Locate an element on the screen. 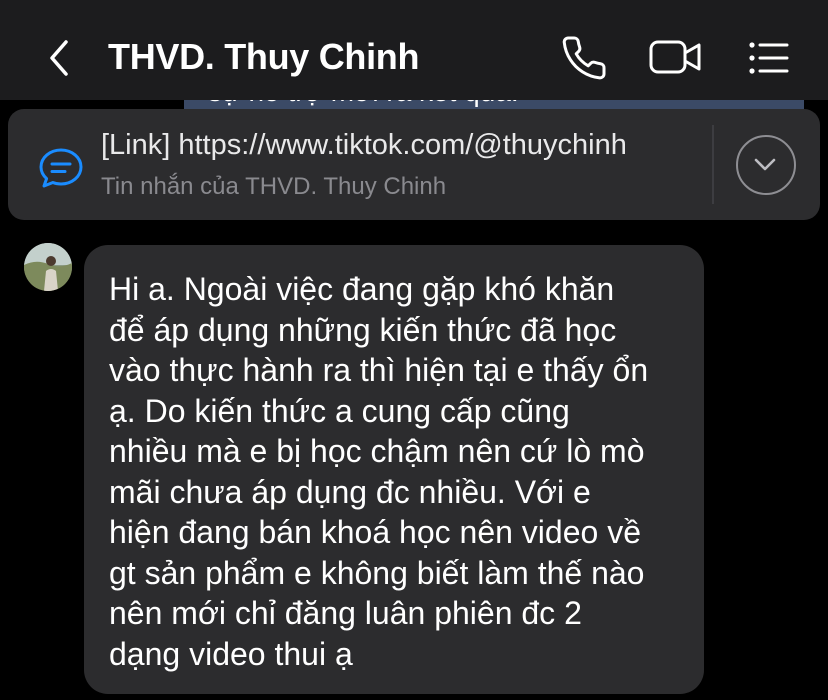 The height and width of the screenshot is (700, 828). chevron-down-icon is located at coordinates (765, 164).